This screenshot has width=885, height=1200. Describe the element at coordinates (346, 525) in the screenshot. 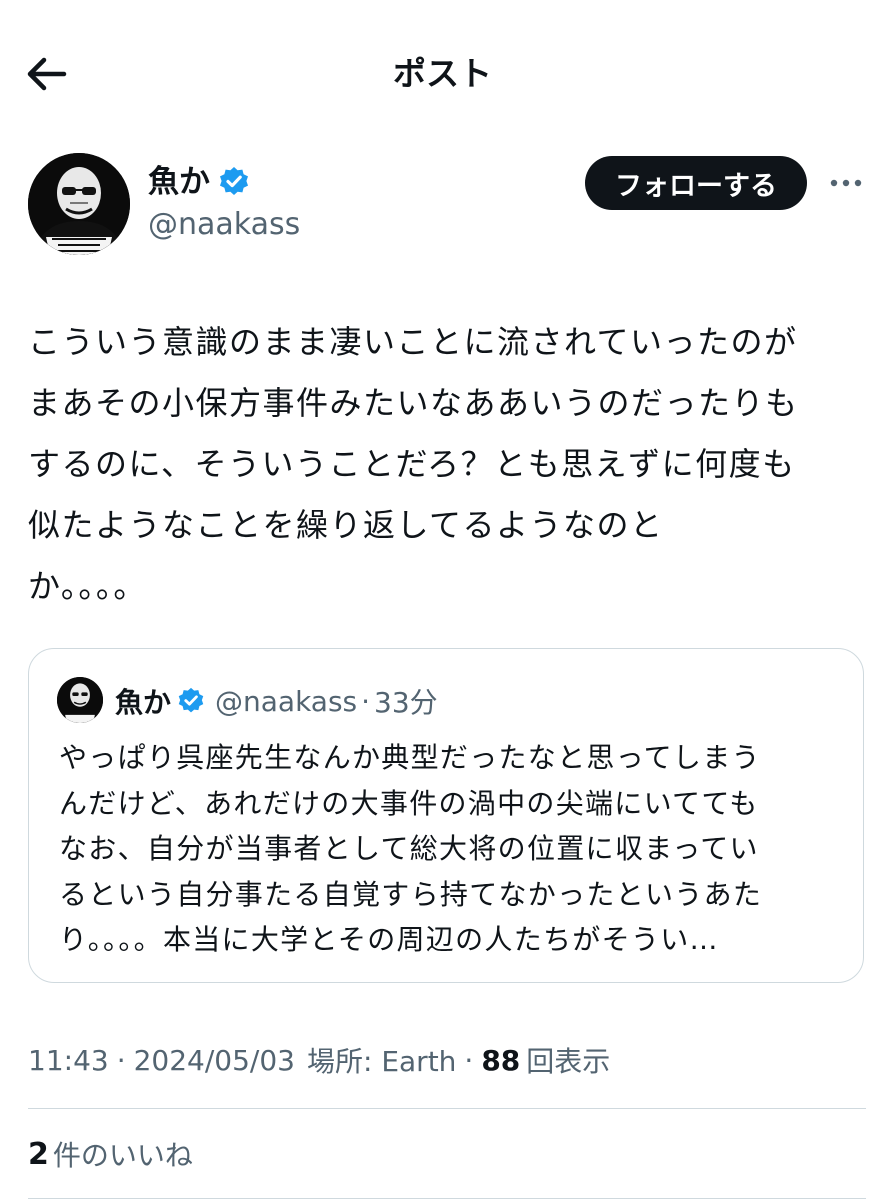

I see `post-text-line: 似たようなことを繰り返してるようなのと` at that location.